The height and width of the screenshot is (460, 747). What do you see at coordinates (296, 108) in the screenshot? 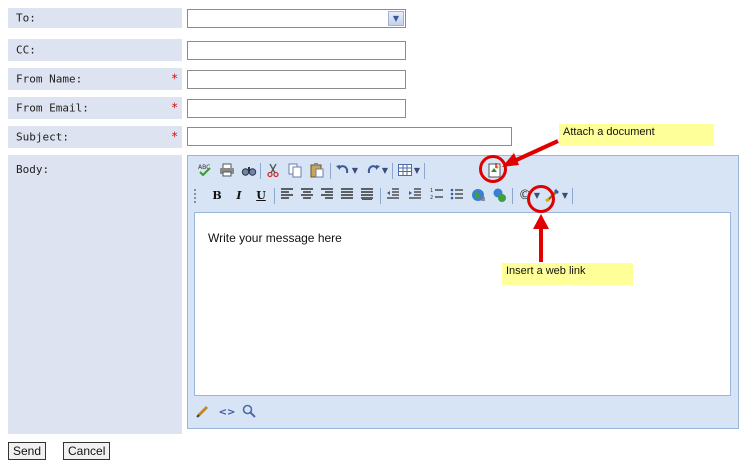
I see `from-email-input` at bounding box center [296, 108].